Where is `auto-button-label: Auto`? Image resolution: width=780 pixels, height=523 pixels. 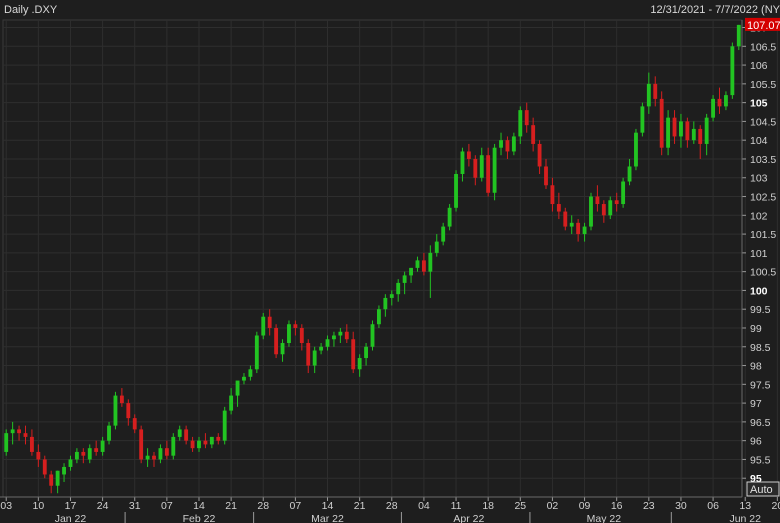 auto-button-label: Auto is located at coordinates (761, 490).